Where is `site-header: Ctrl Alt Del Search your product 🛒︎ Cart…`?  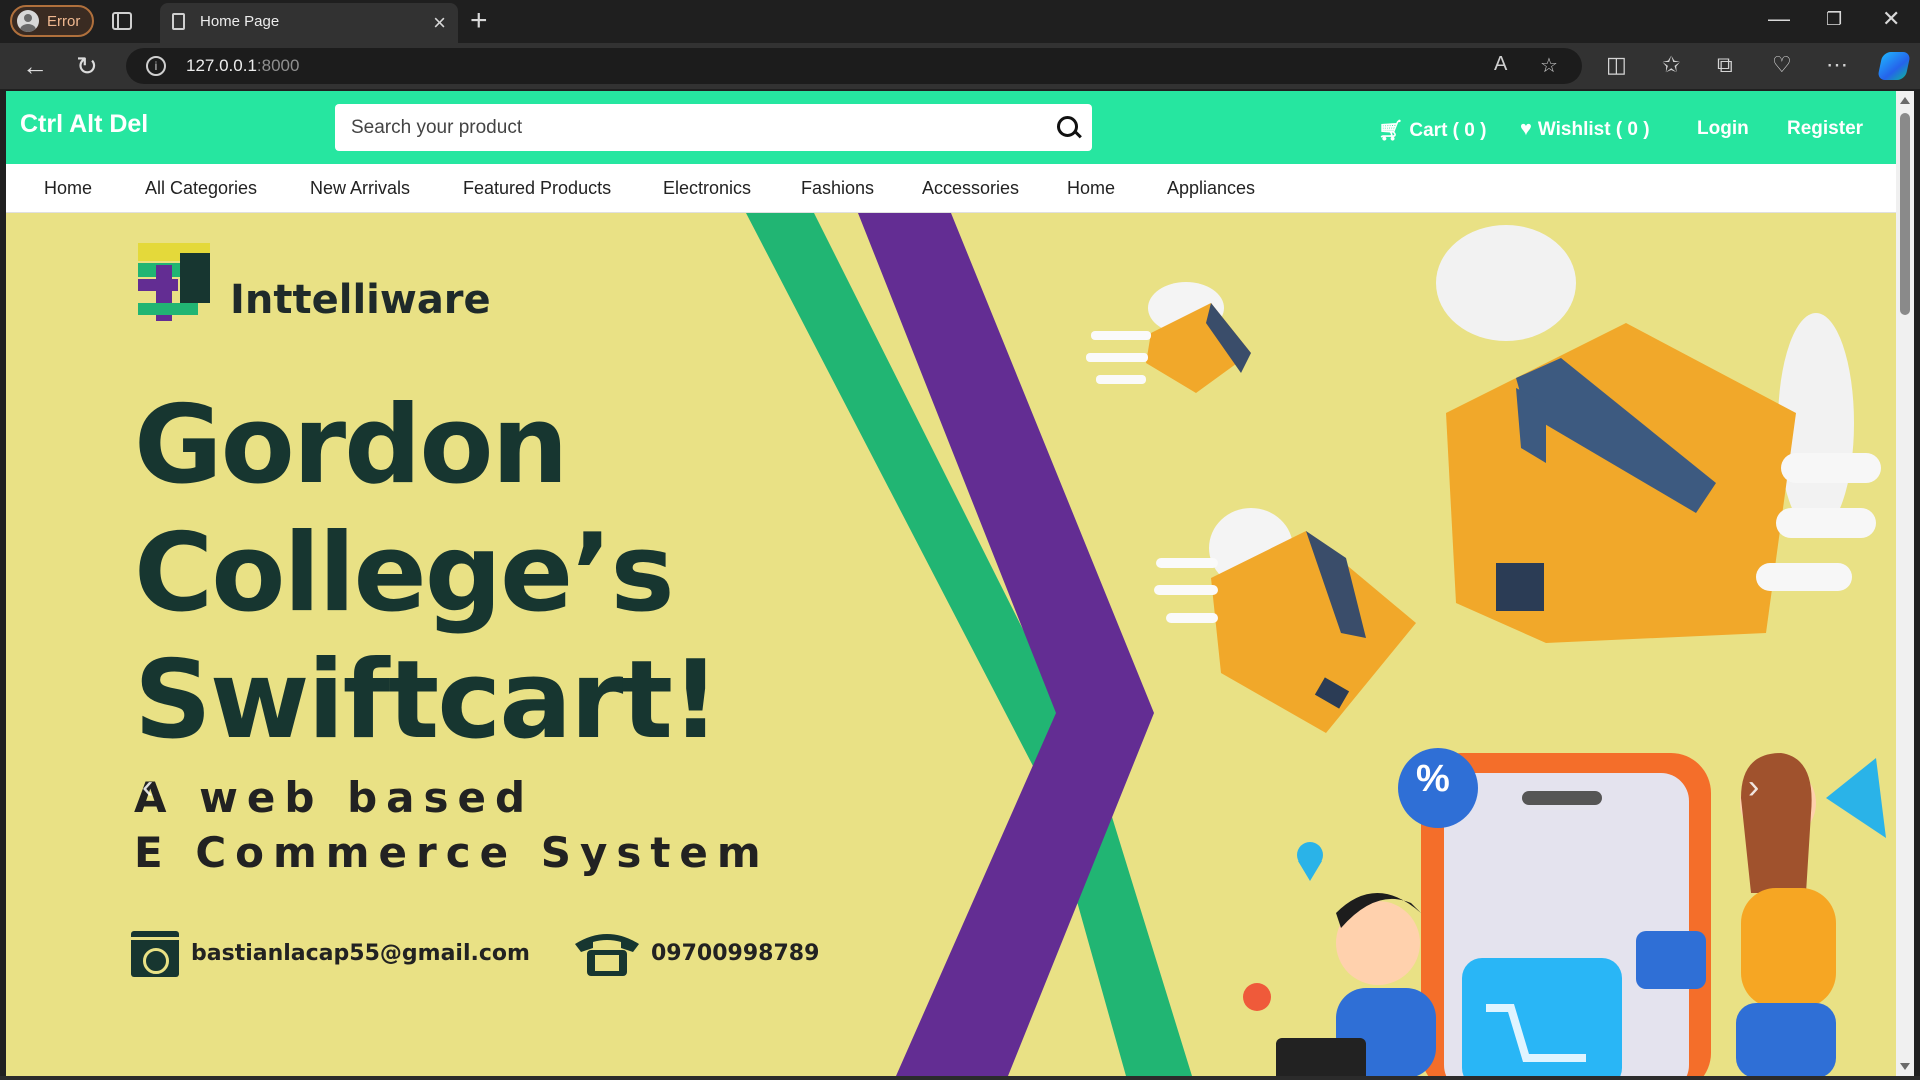
site-header: Ctrl Alt Del Search your product 🛒︎ Cart… is located at coordinates (951, 127).